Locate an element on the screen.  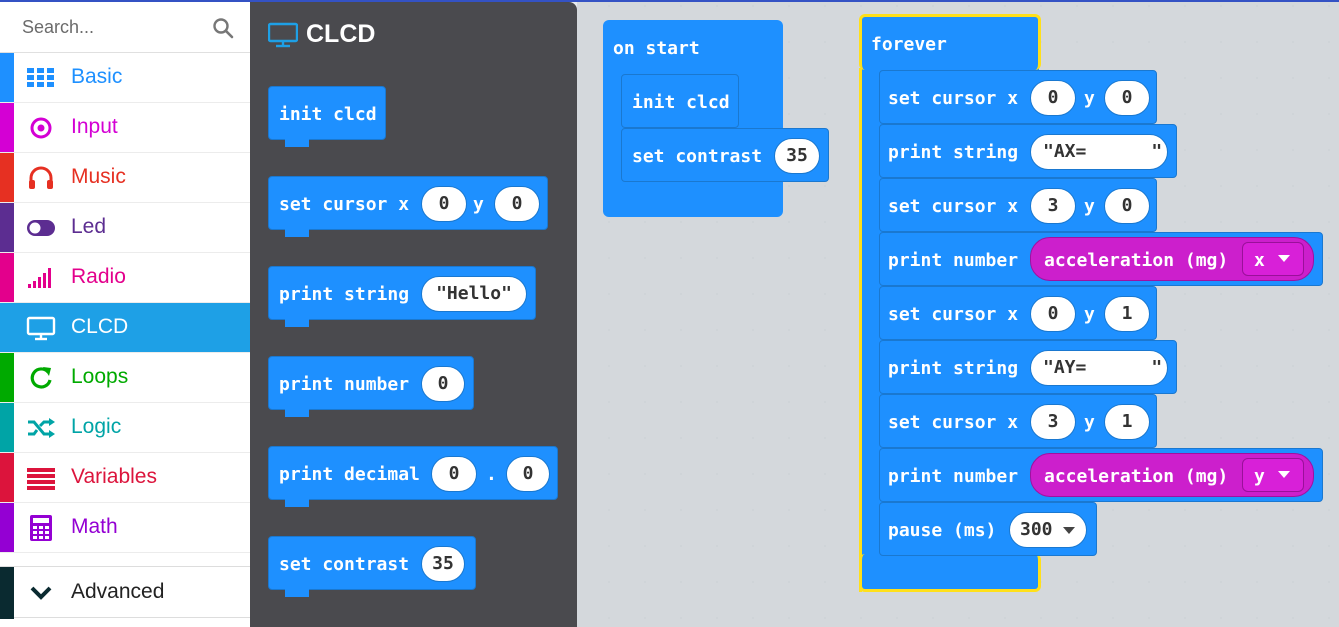
headphones-icon is located at coordinates (41, 177).